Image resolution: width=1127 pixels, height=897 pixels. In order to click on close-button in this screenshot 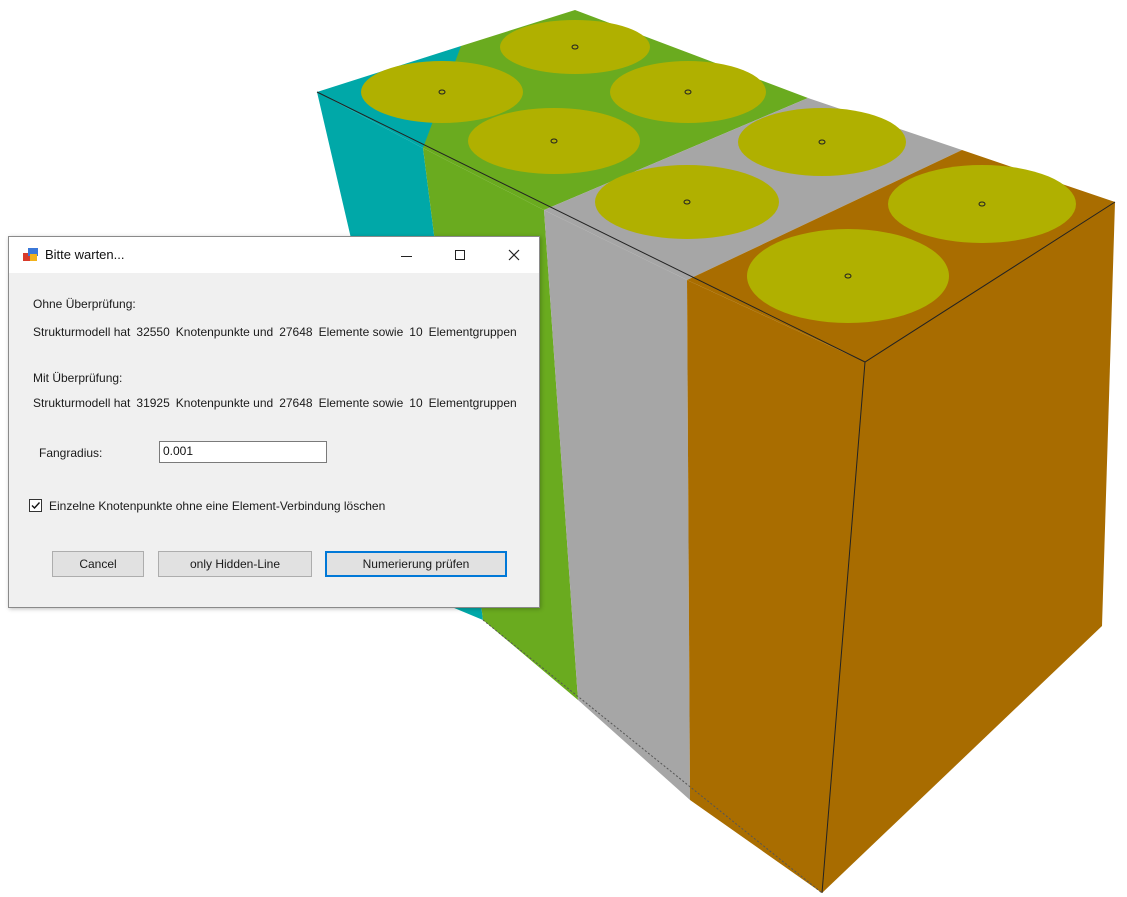, I will do `click(514, 255)`.